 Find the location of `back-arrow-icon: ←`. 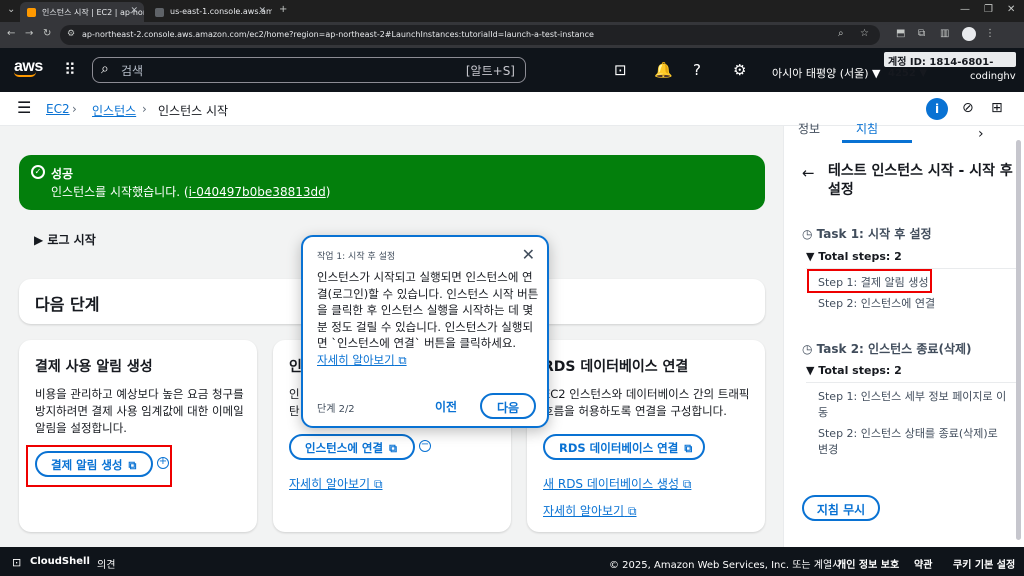

back-arrow-icon: ← is located at coordinates (808, 173).